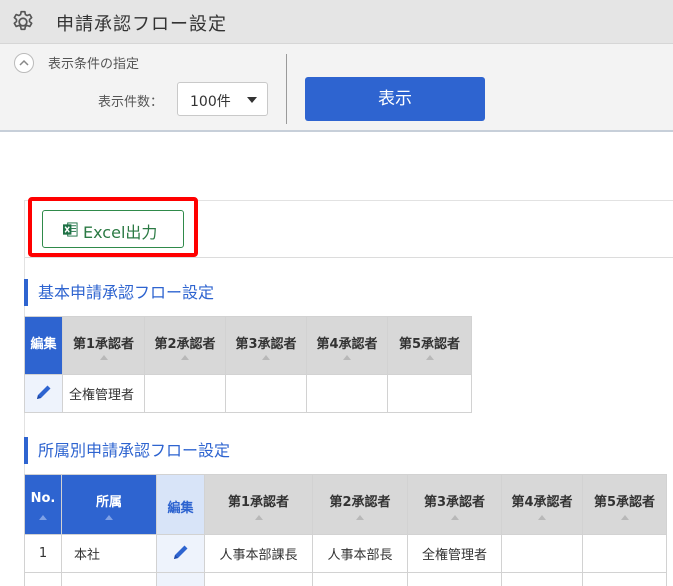 This screenshot has width=673, height=586. Describe the element at coordinates (266, 393) in the screenshot. I see `approver-3-cell` at that location.